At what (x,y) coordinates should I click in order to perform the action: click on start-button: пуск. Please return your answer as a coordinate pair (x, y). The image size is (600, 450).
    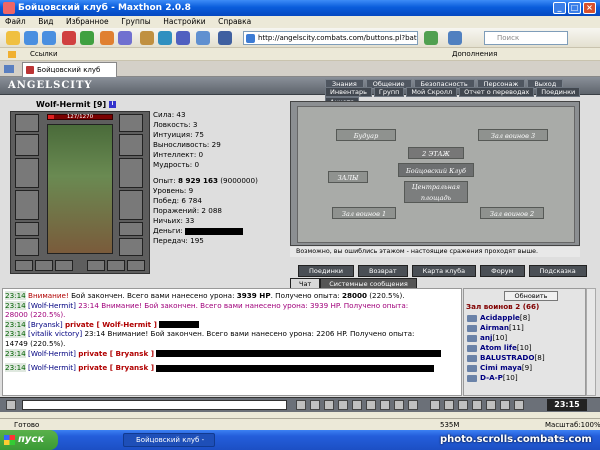
    Looking at the image, I should click on (29, 440).